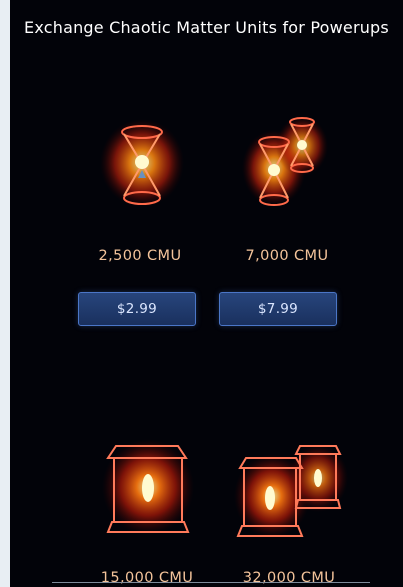 The image size is (403, 587). What do you see at coordinates (289, 578) in the screenshot?
I see `pack-4-amount: 32,000 CMU` at bounding box center [289, 578].